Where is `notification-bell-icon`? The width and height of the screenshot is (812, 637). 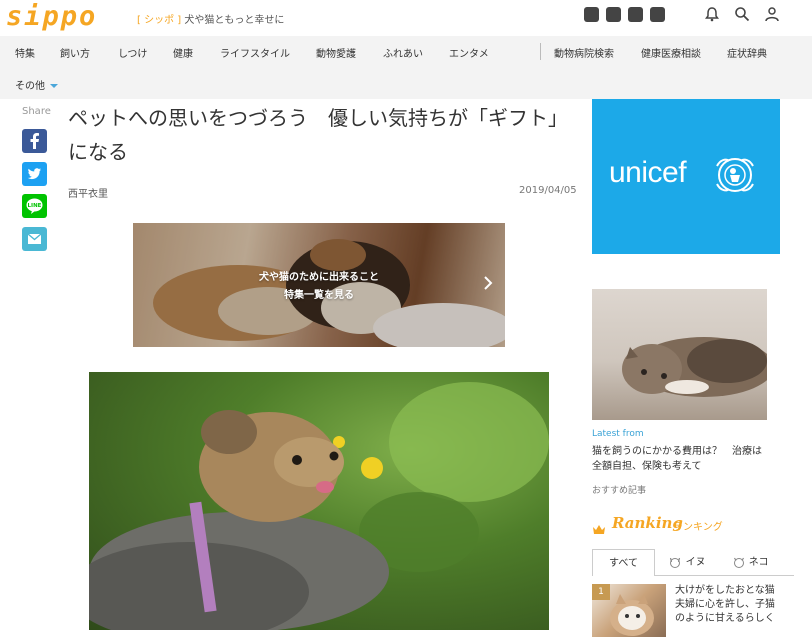
notification-bell-icon is located at coordinates (712, 14).